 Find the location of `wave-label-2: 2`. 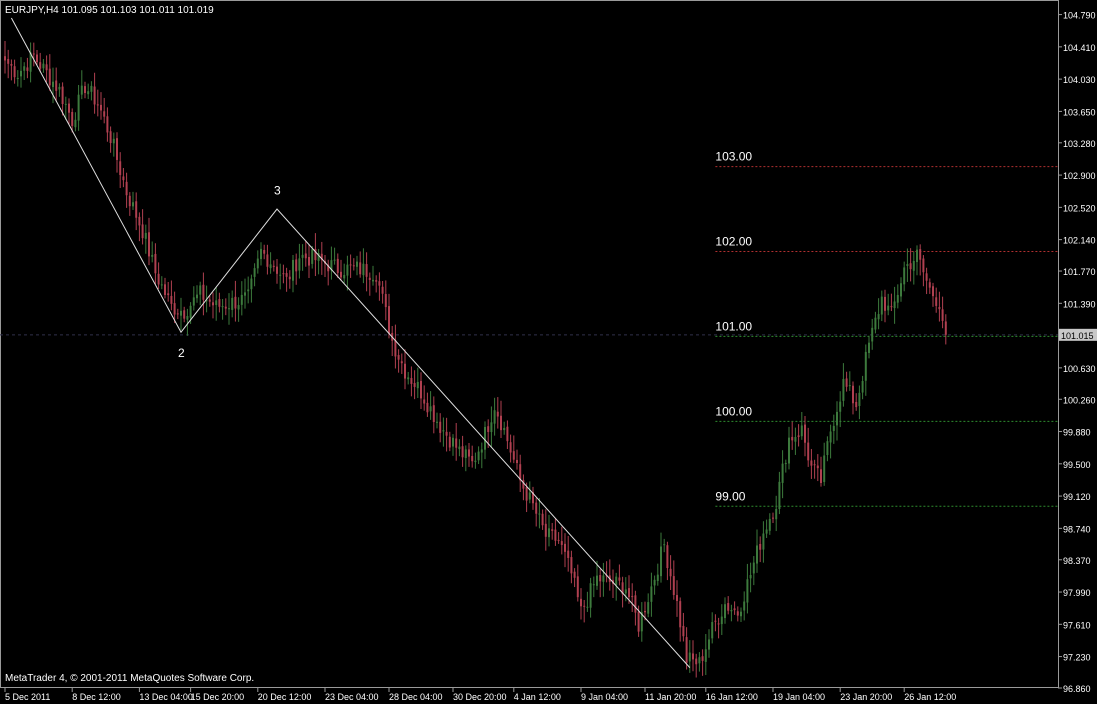

wave-label-2: 2 is located at coordinates (181, 353).